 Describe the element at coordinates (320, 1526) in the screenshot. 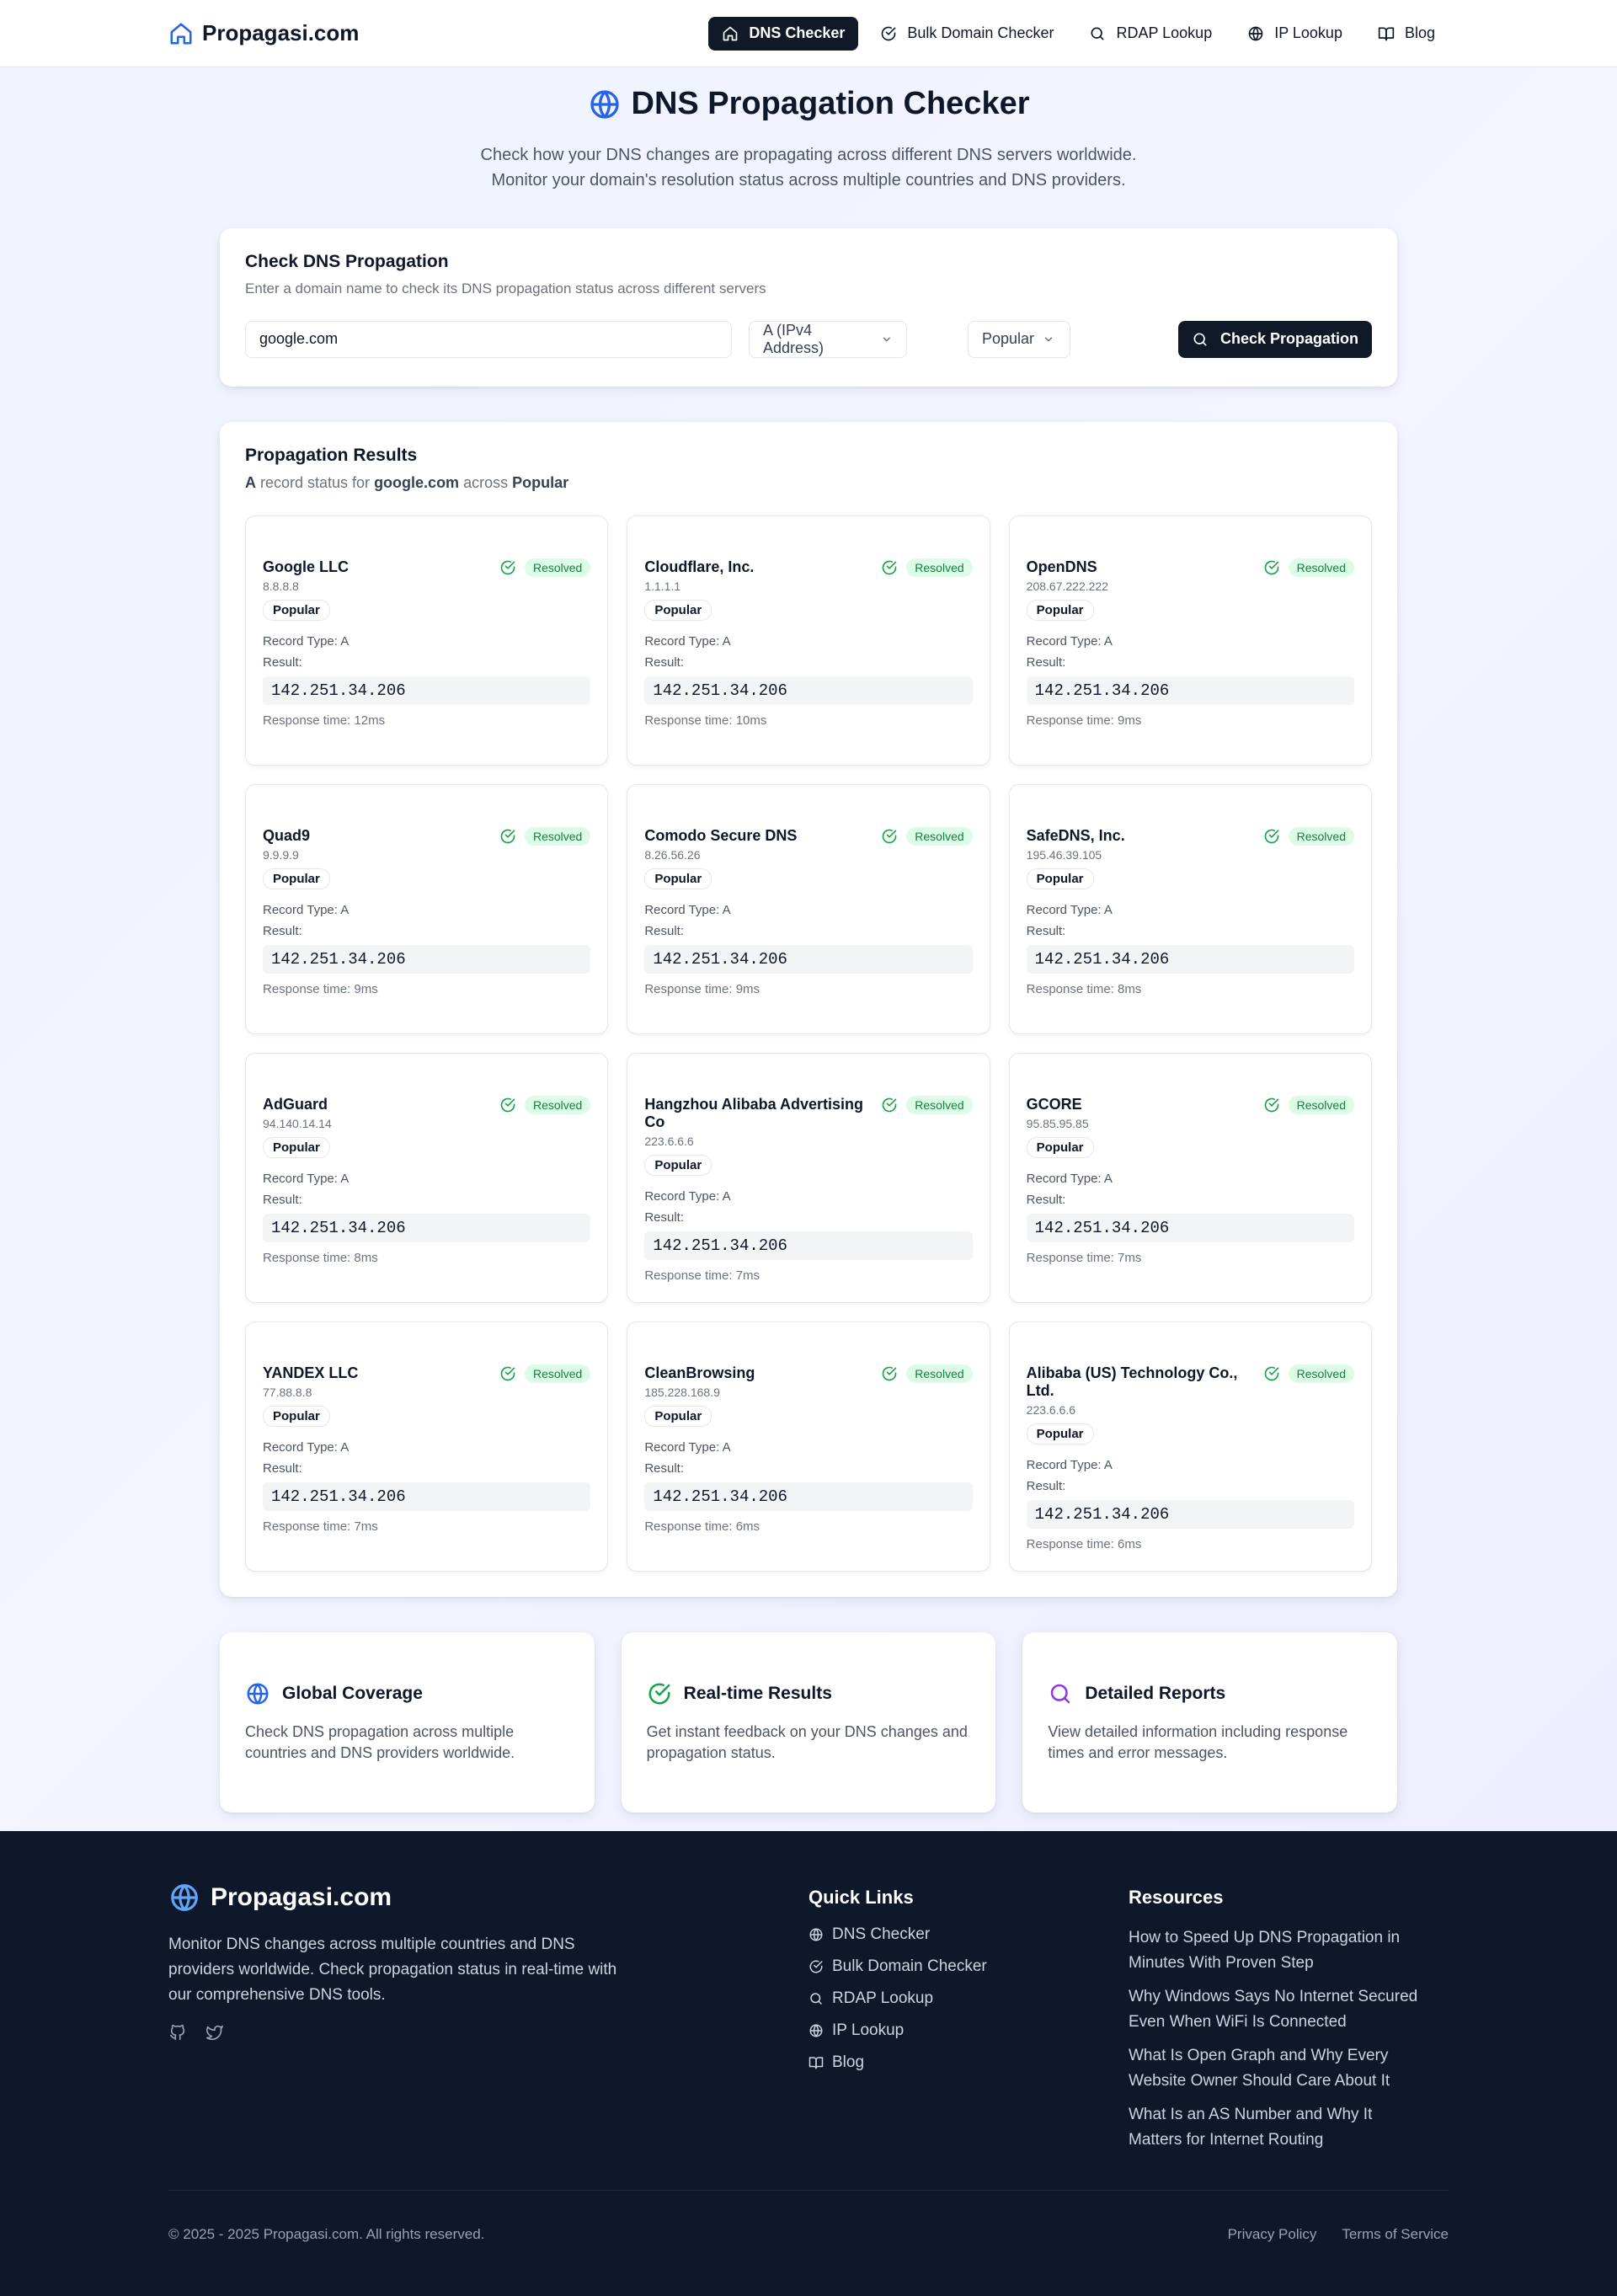

I see `response-time: Response time: 7ms` at that location.